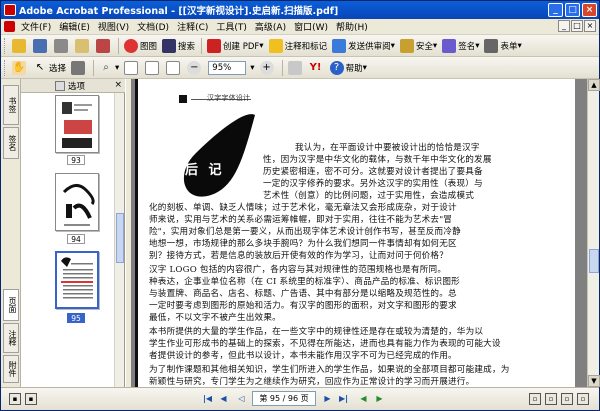  Describe the element at coordinates (564, 26) in the screenshot. I see `doc-minimize-button: _` at that location.